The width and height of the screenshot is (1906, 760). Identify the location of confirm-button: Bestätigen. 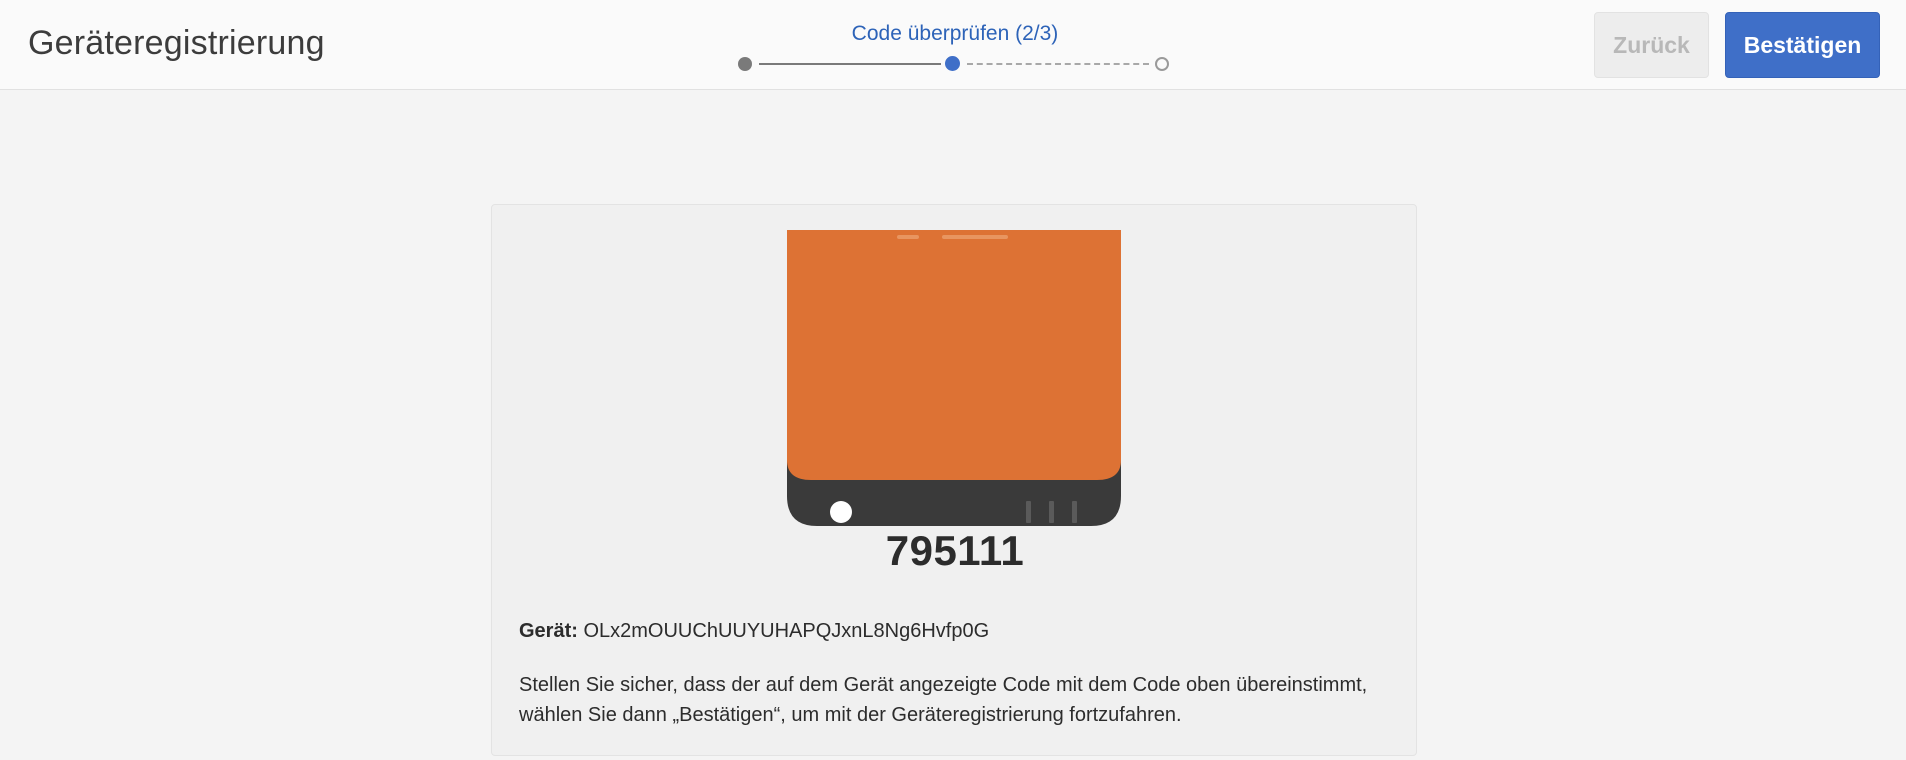
(1802, 45).